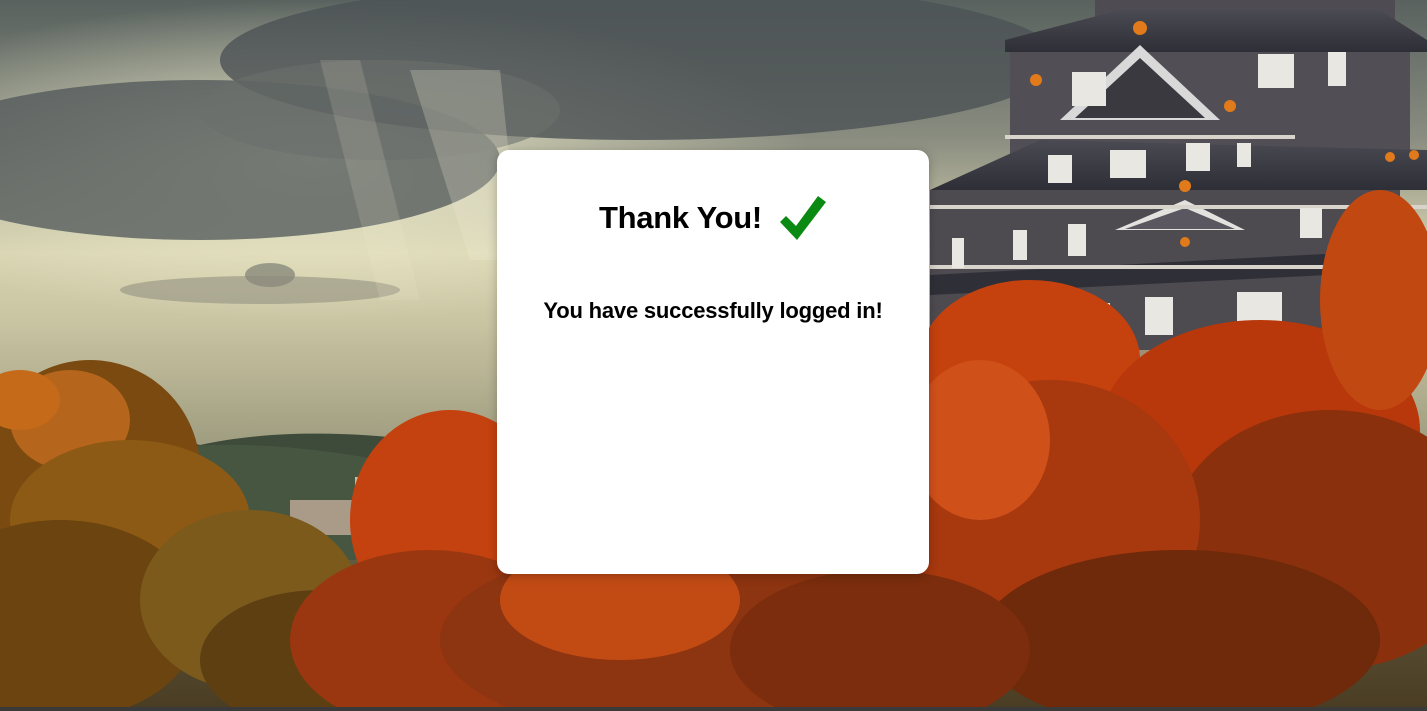  Describe the element at coordinates (680, 217) in the screenshot. I see `thank-you-title: Thank You!` at that location.